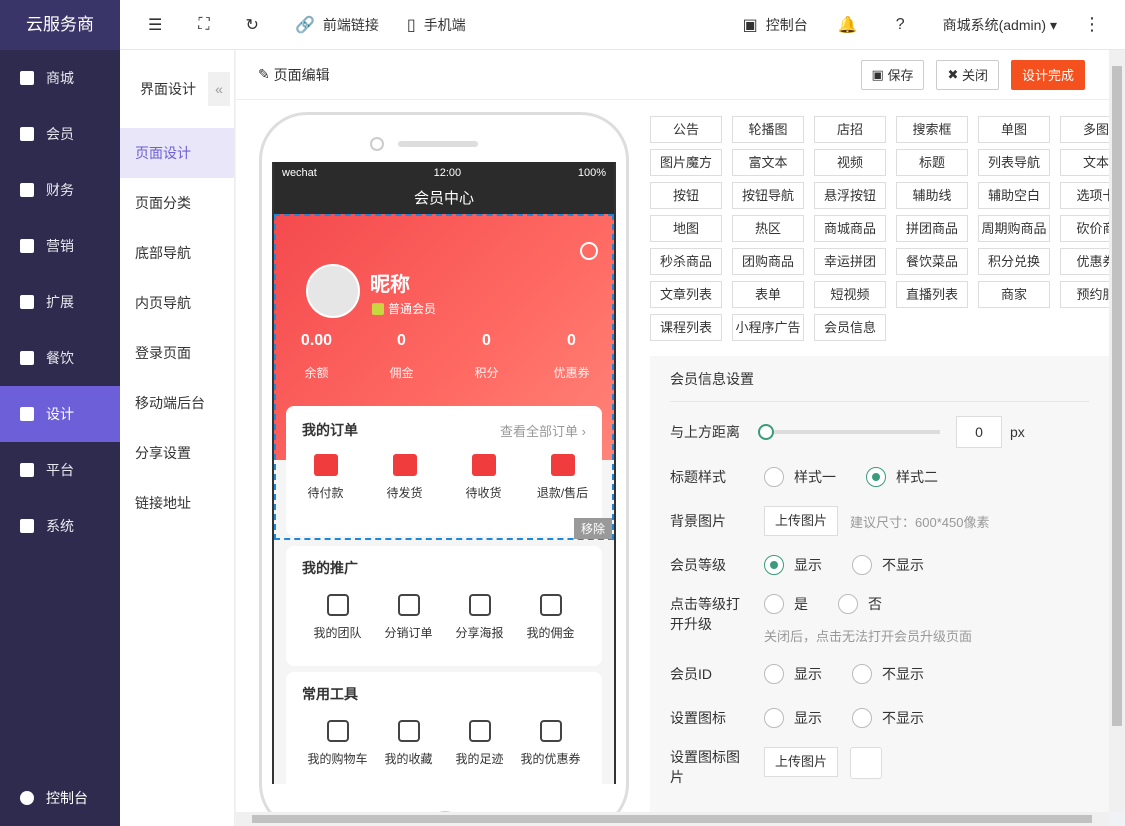 The width and height of the screenshot is (1125, 826). Describe the element at coordinates (768, 228) in the screenshot. I see `comp-button: 热区` at that location.